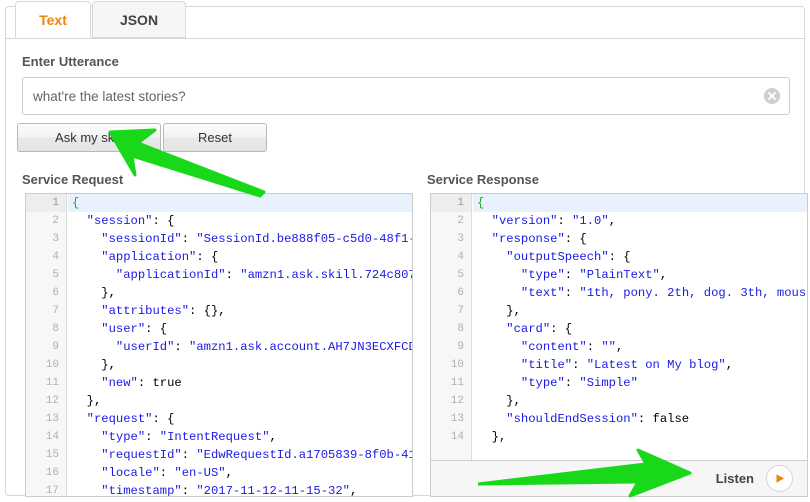  I want to click on listen-bar: Listen, so click(619, 479).